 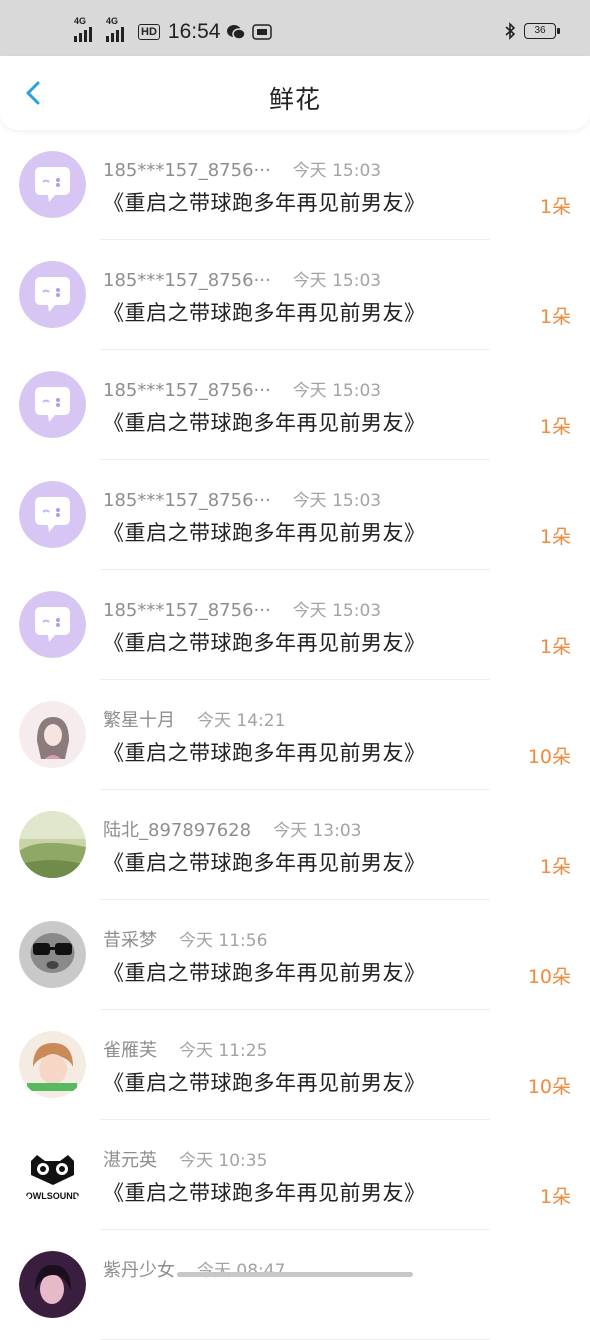 What do you see at coordinates (130, 940) in the screenshot?
I see `username: 昔采梦` at bounding box center [130, 940].